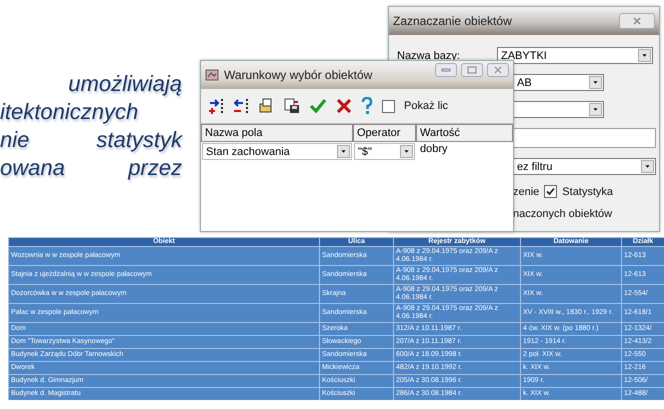 The width and height of the screenshot is (664, 409). Describe the element at coordinates (558, 82) in the screenshot. I see `layer-dropdown: AB` at that location.